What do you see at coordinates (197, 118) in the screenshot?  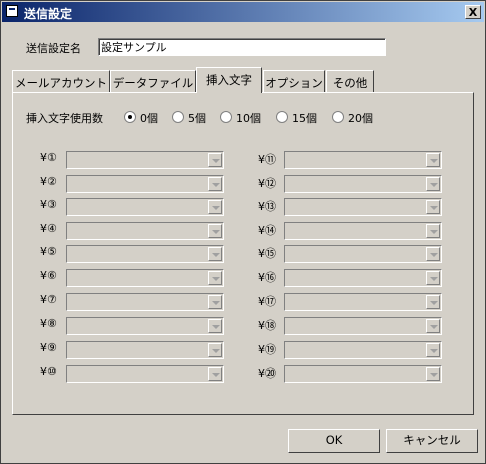 I see `radio-5-label: 5個` at bounding box center [197, 118].